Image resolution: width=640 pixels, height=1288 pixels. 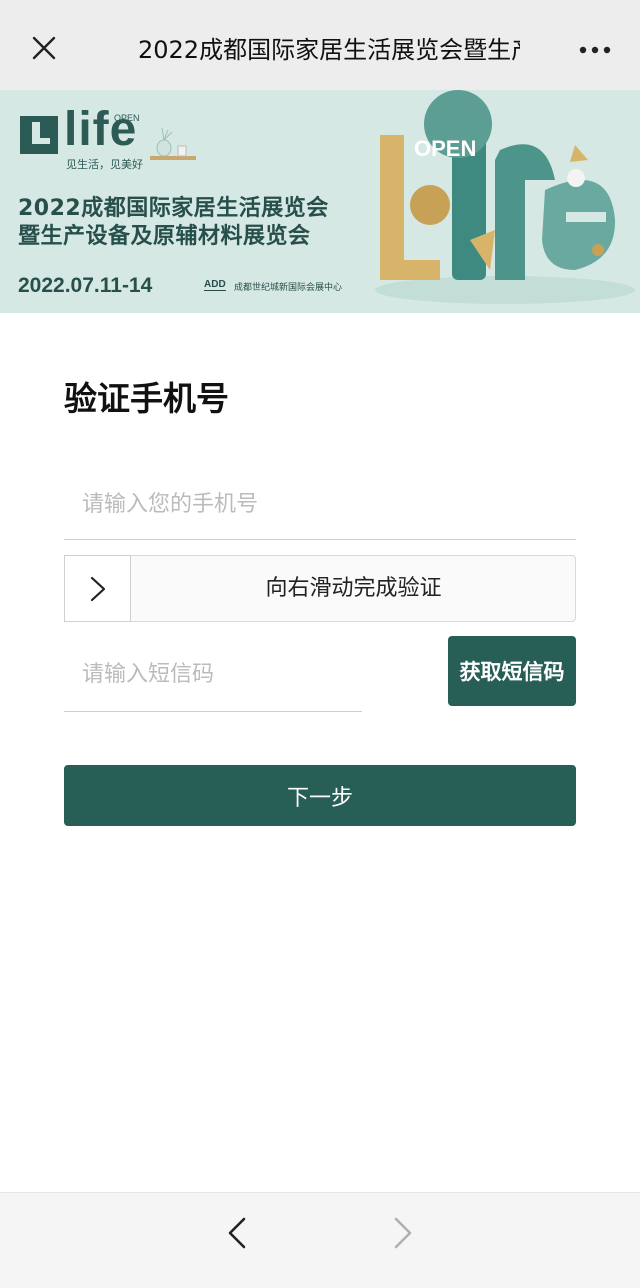 What do you see at coordinates (353, 588) in the screenshot?
I see `slider-text: 向右滑动完成验证` at bounding box center [353, 588].